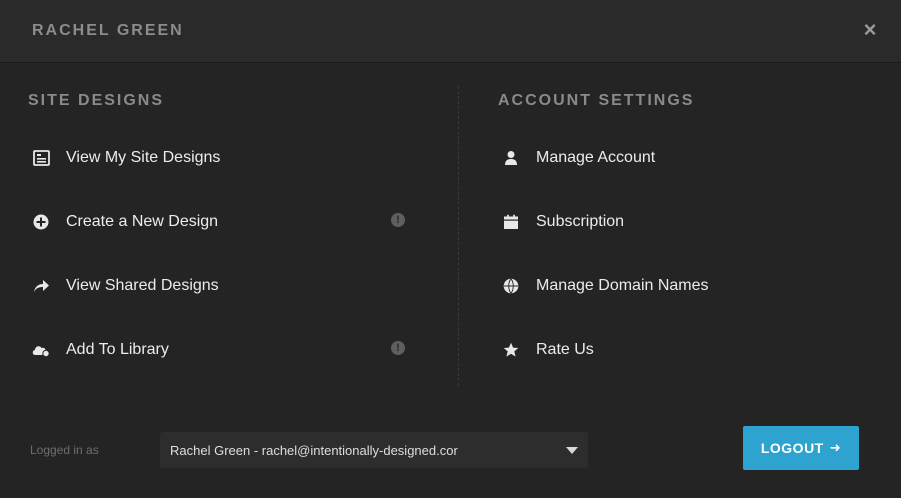 Image resolution: width=901 pixels, height=498 pixels. Describe the element at coordinates (228, 180) in the screenshot. I see `menu-item-view-my-site-designs: View My Site Designs` at that location.